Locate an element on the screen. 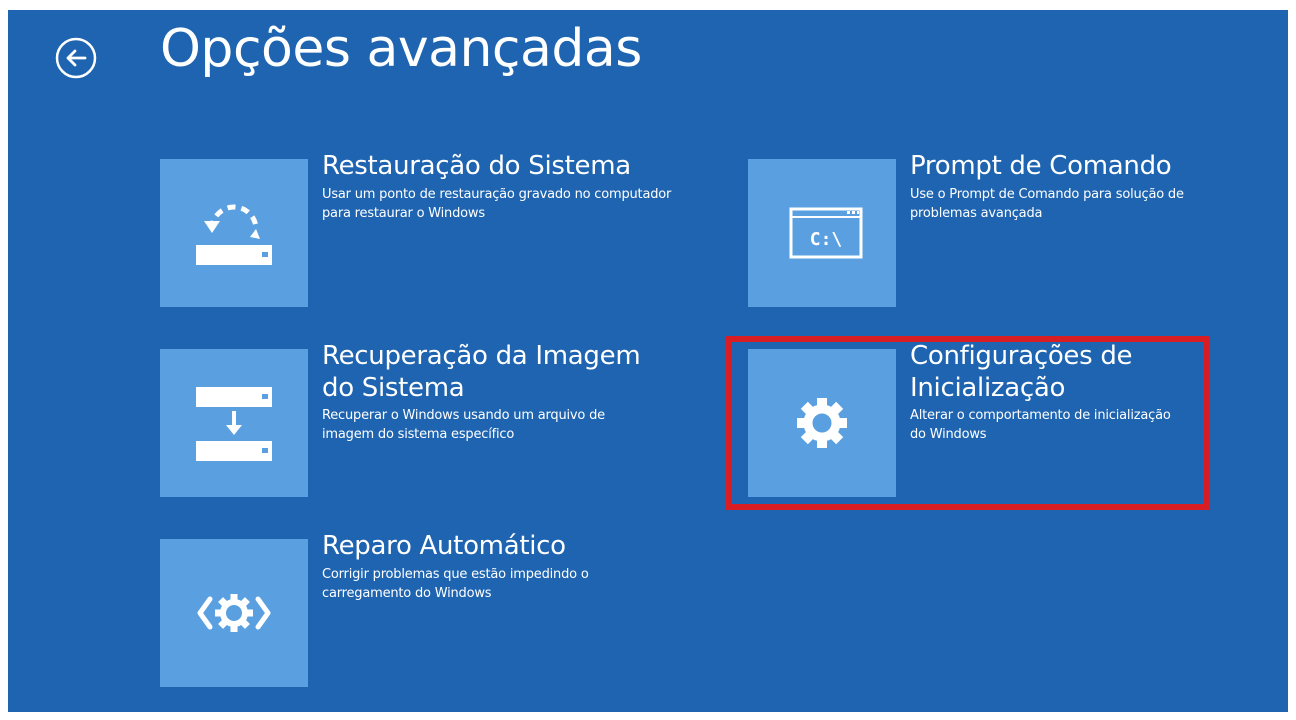 This screenshot has width=1296, height=720. gear-icon is located at coordinates (822, 423).